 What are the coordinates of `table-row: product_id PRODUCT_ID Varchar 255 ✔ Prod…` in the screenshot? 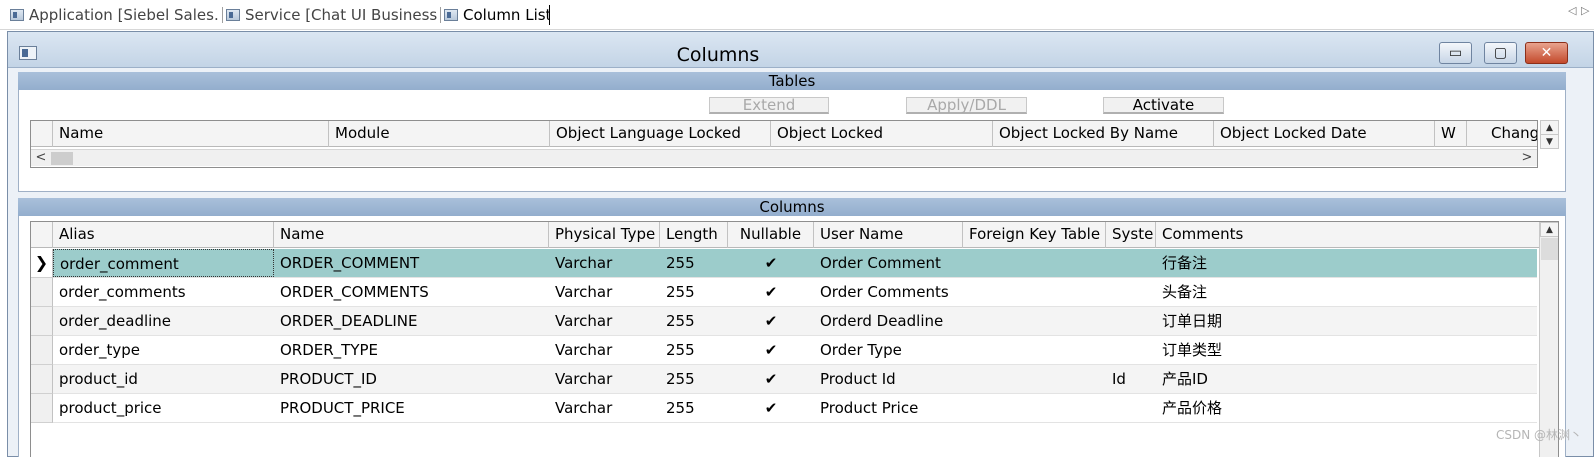 It's located at (784, 379).